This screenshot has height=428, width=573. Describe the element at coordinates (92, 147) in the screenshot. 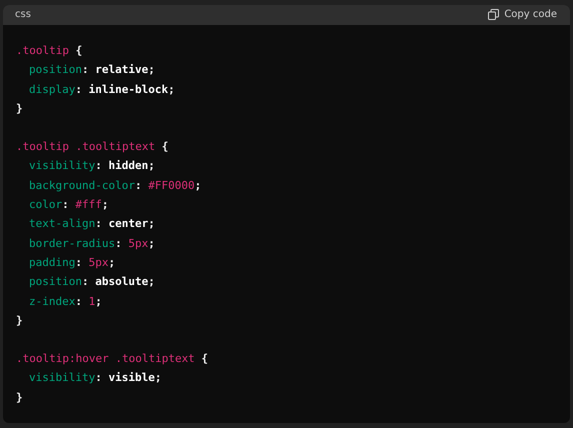

I see `code-line: .tooltip .tooltiptext {` at that location.